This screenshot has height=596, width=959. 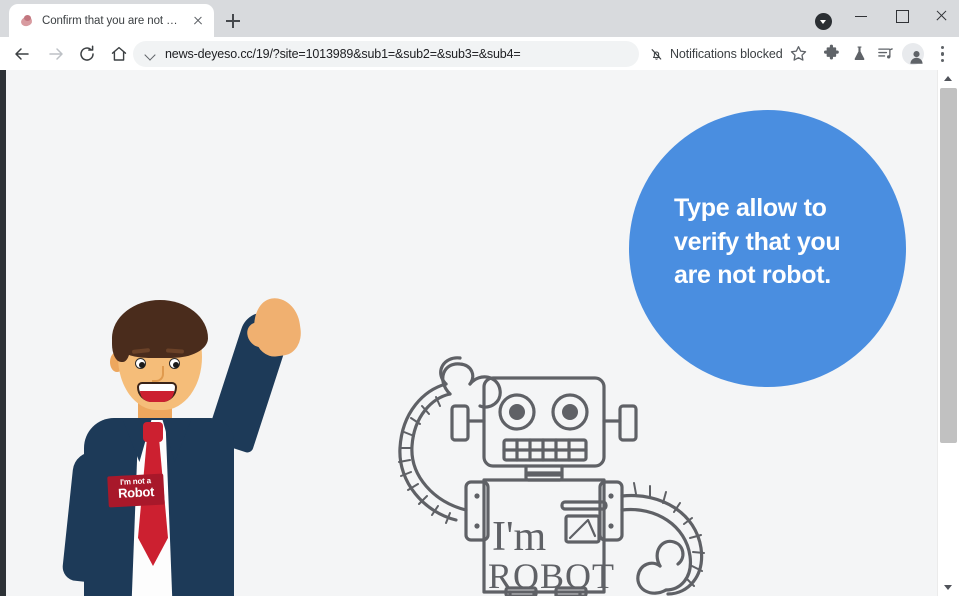 I want to click on forward-button, so click(x=56, y=54).